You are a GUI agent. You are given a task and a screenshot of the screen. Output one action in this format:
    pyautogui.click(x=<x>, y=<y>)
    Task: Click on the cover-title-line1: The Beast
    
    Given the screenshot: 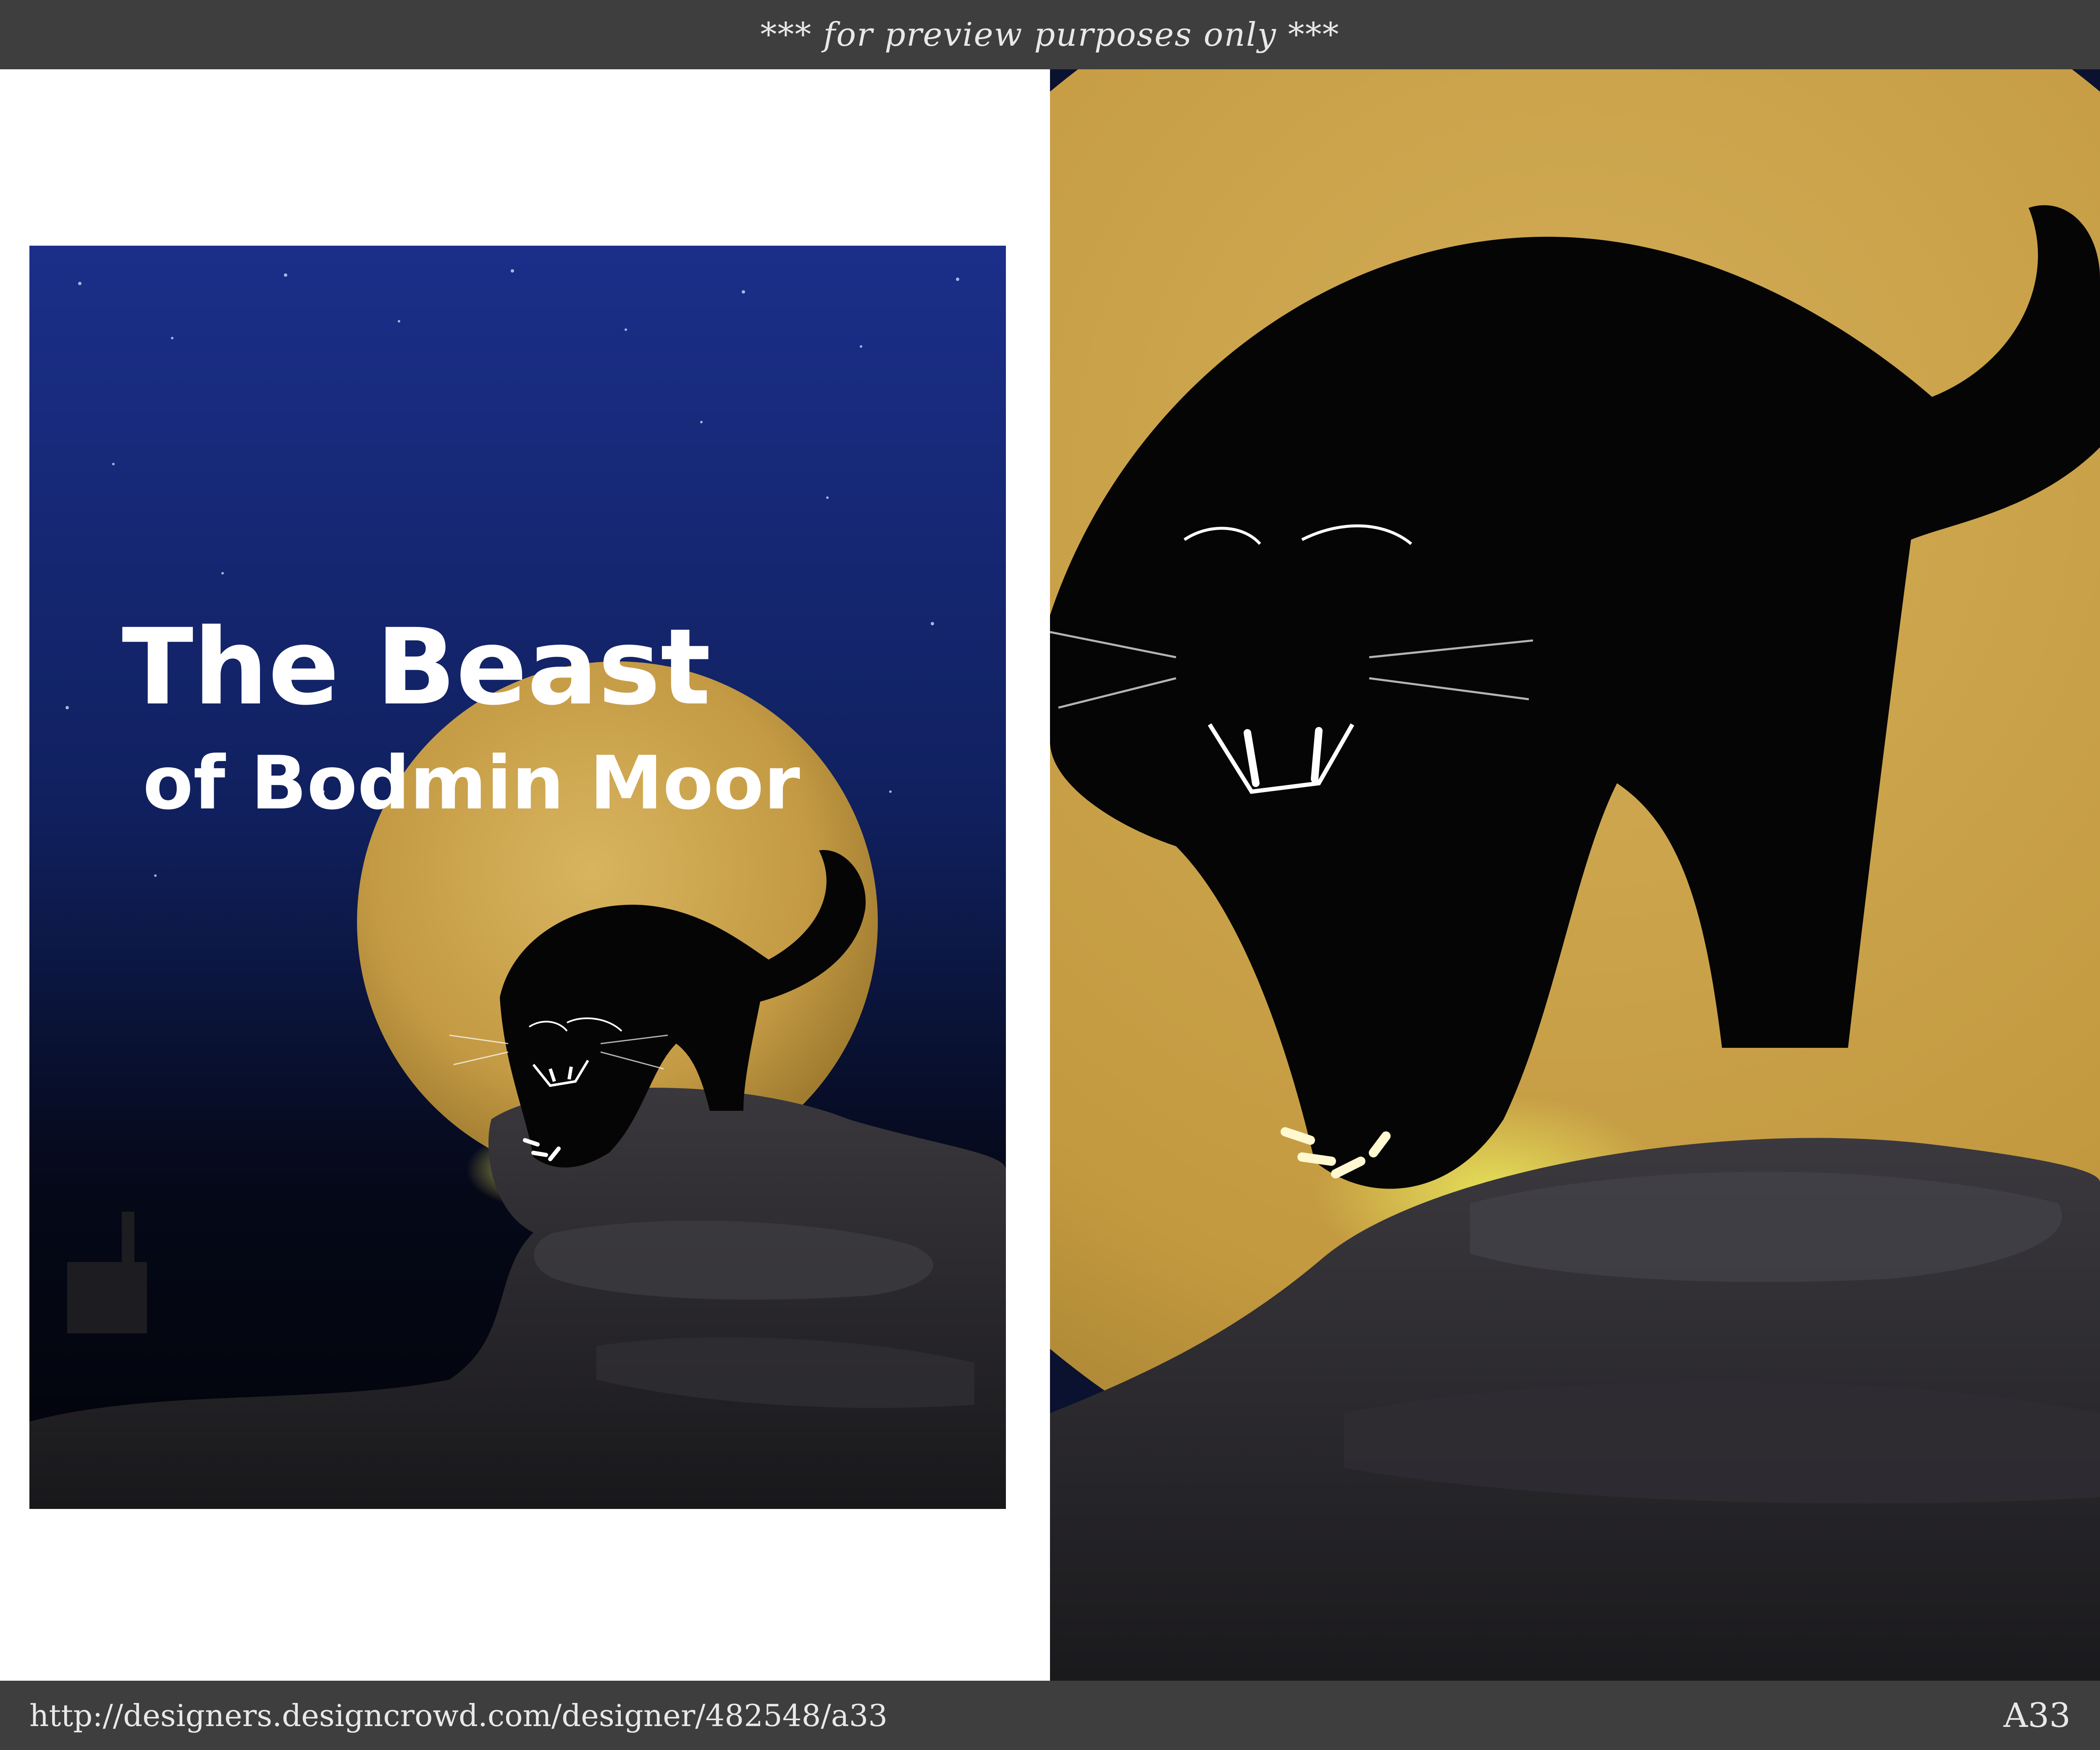 What is the action you would take?
    pyautogui.click(x=416, y=667)
    